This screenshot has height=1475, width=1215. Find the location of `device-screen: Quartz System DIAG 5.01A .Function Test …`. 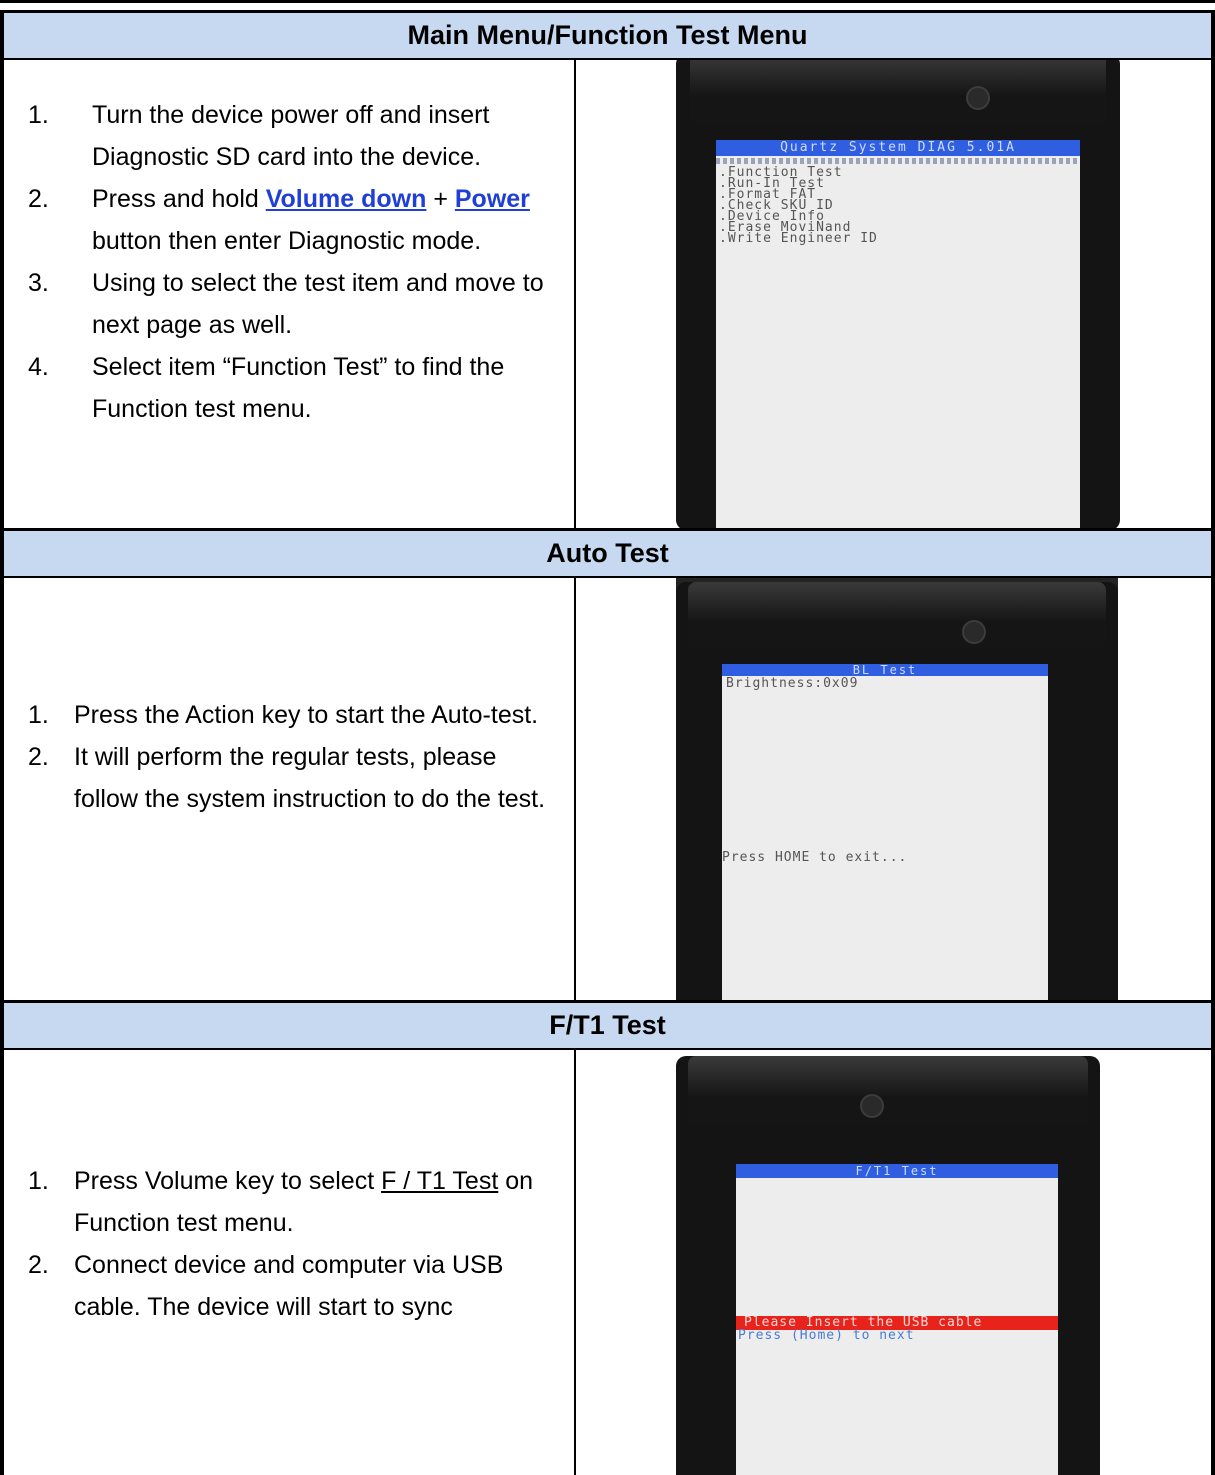

device-screen: Quartz System DIAG 5.01A .Function Test … is located at coordinates (898, 334).